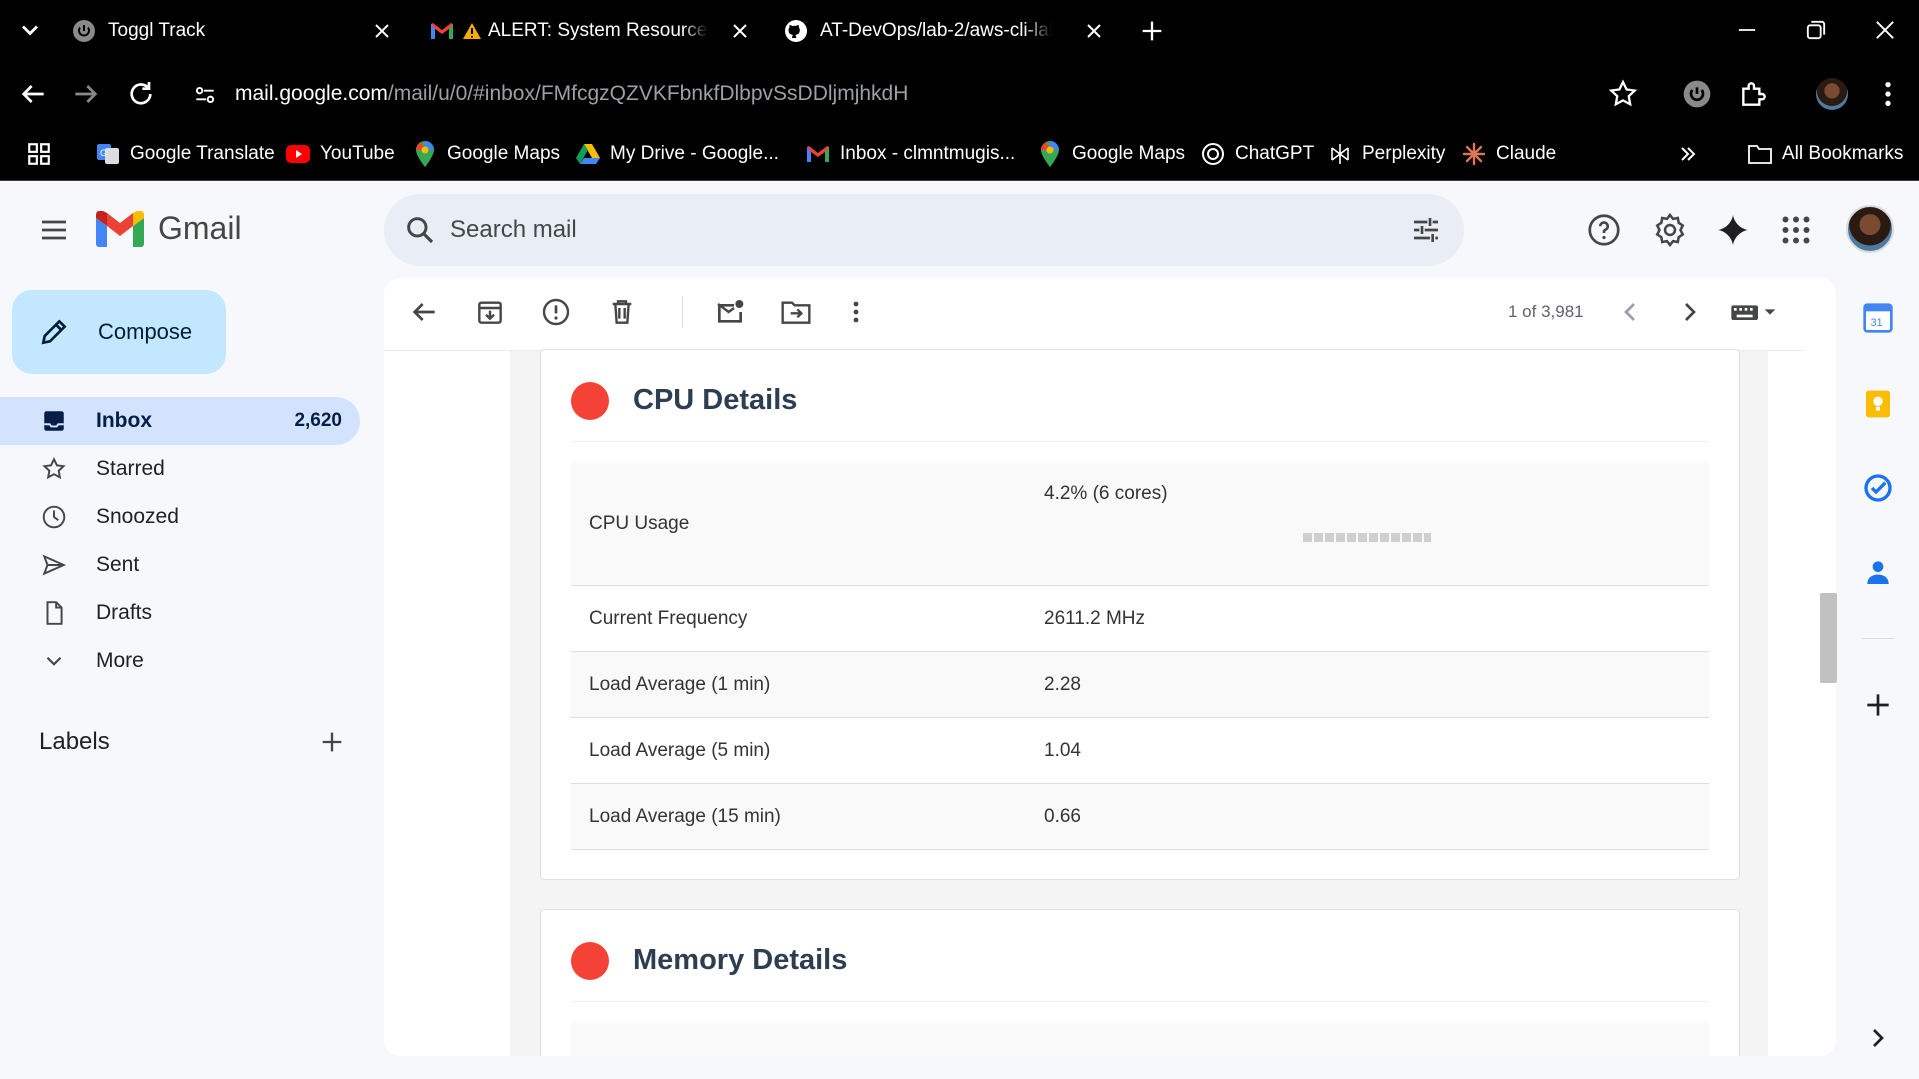 The image size is (1919, 1079). I want to click on nav-drafts: Drafts, so click(180, 613).